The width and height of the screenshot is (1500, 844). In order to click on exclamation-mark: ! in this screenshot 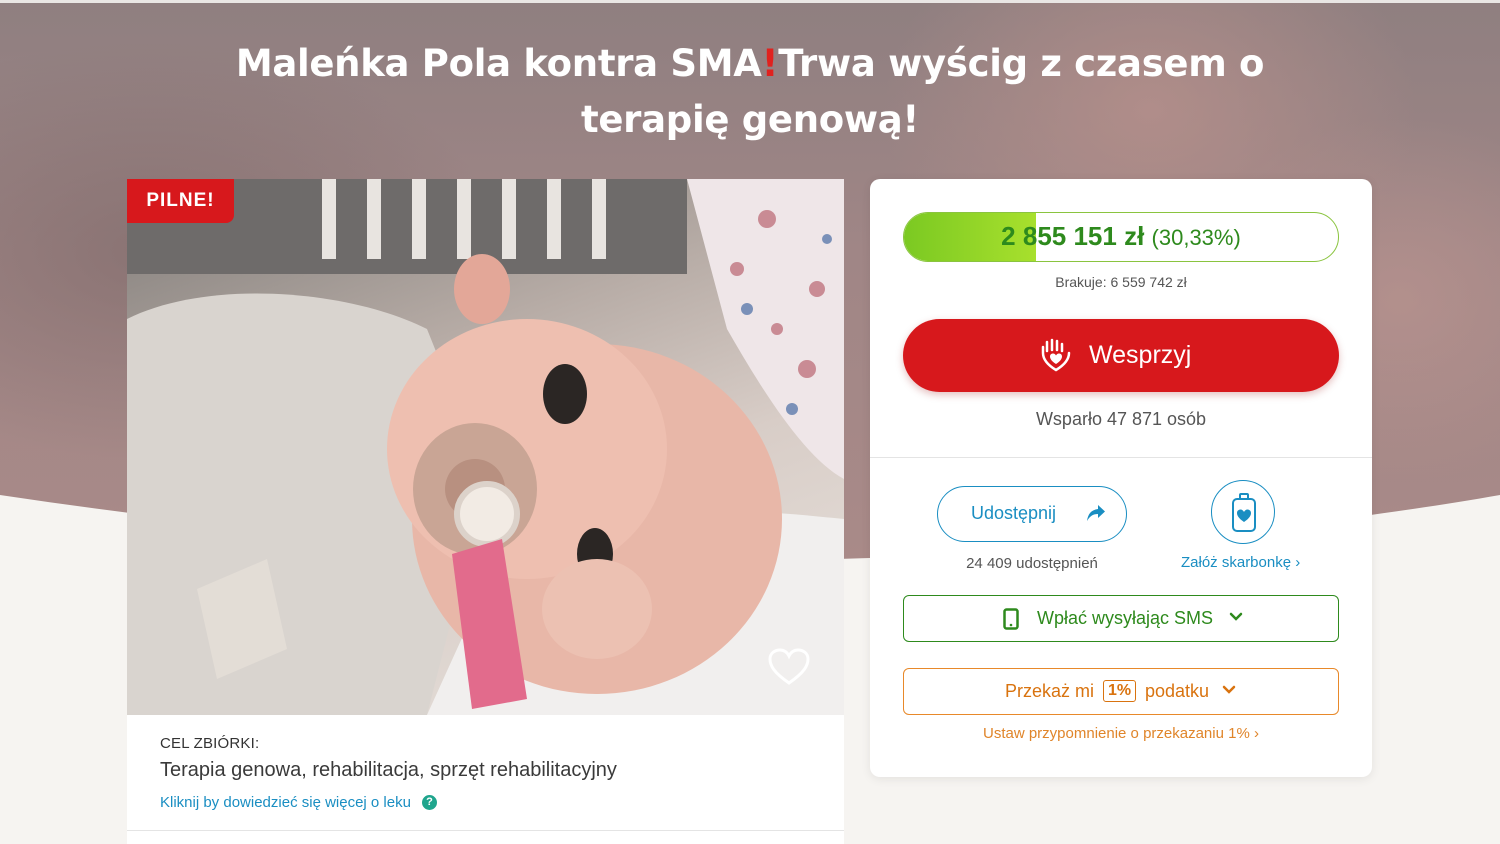, I will do `click(770, 63)`.